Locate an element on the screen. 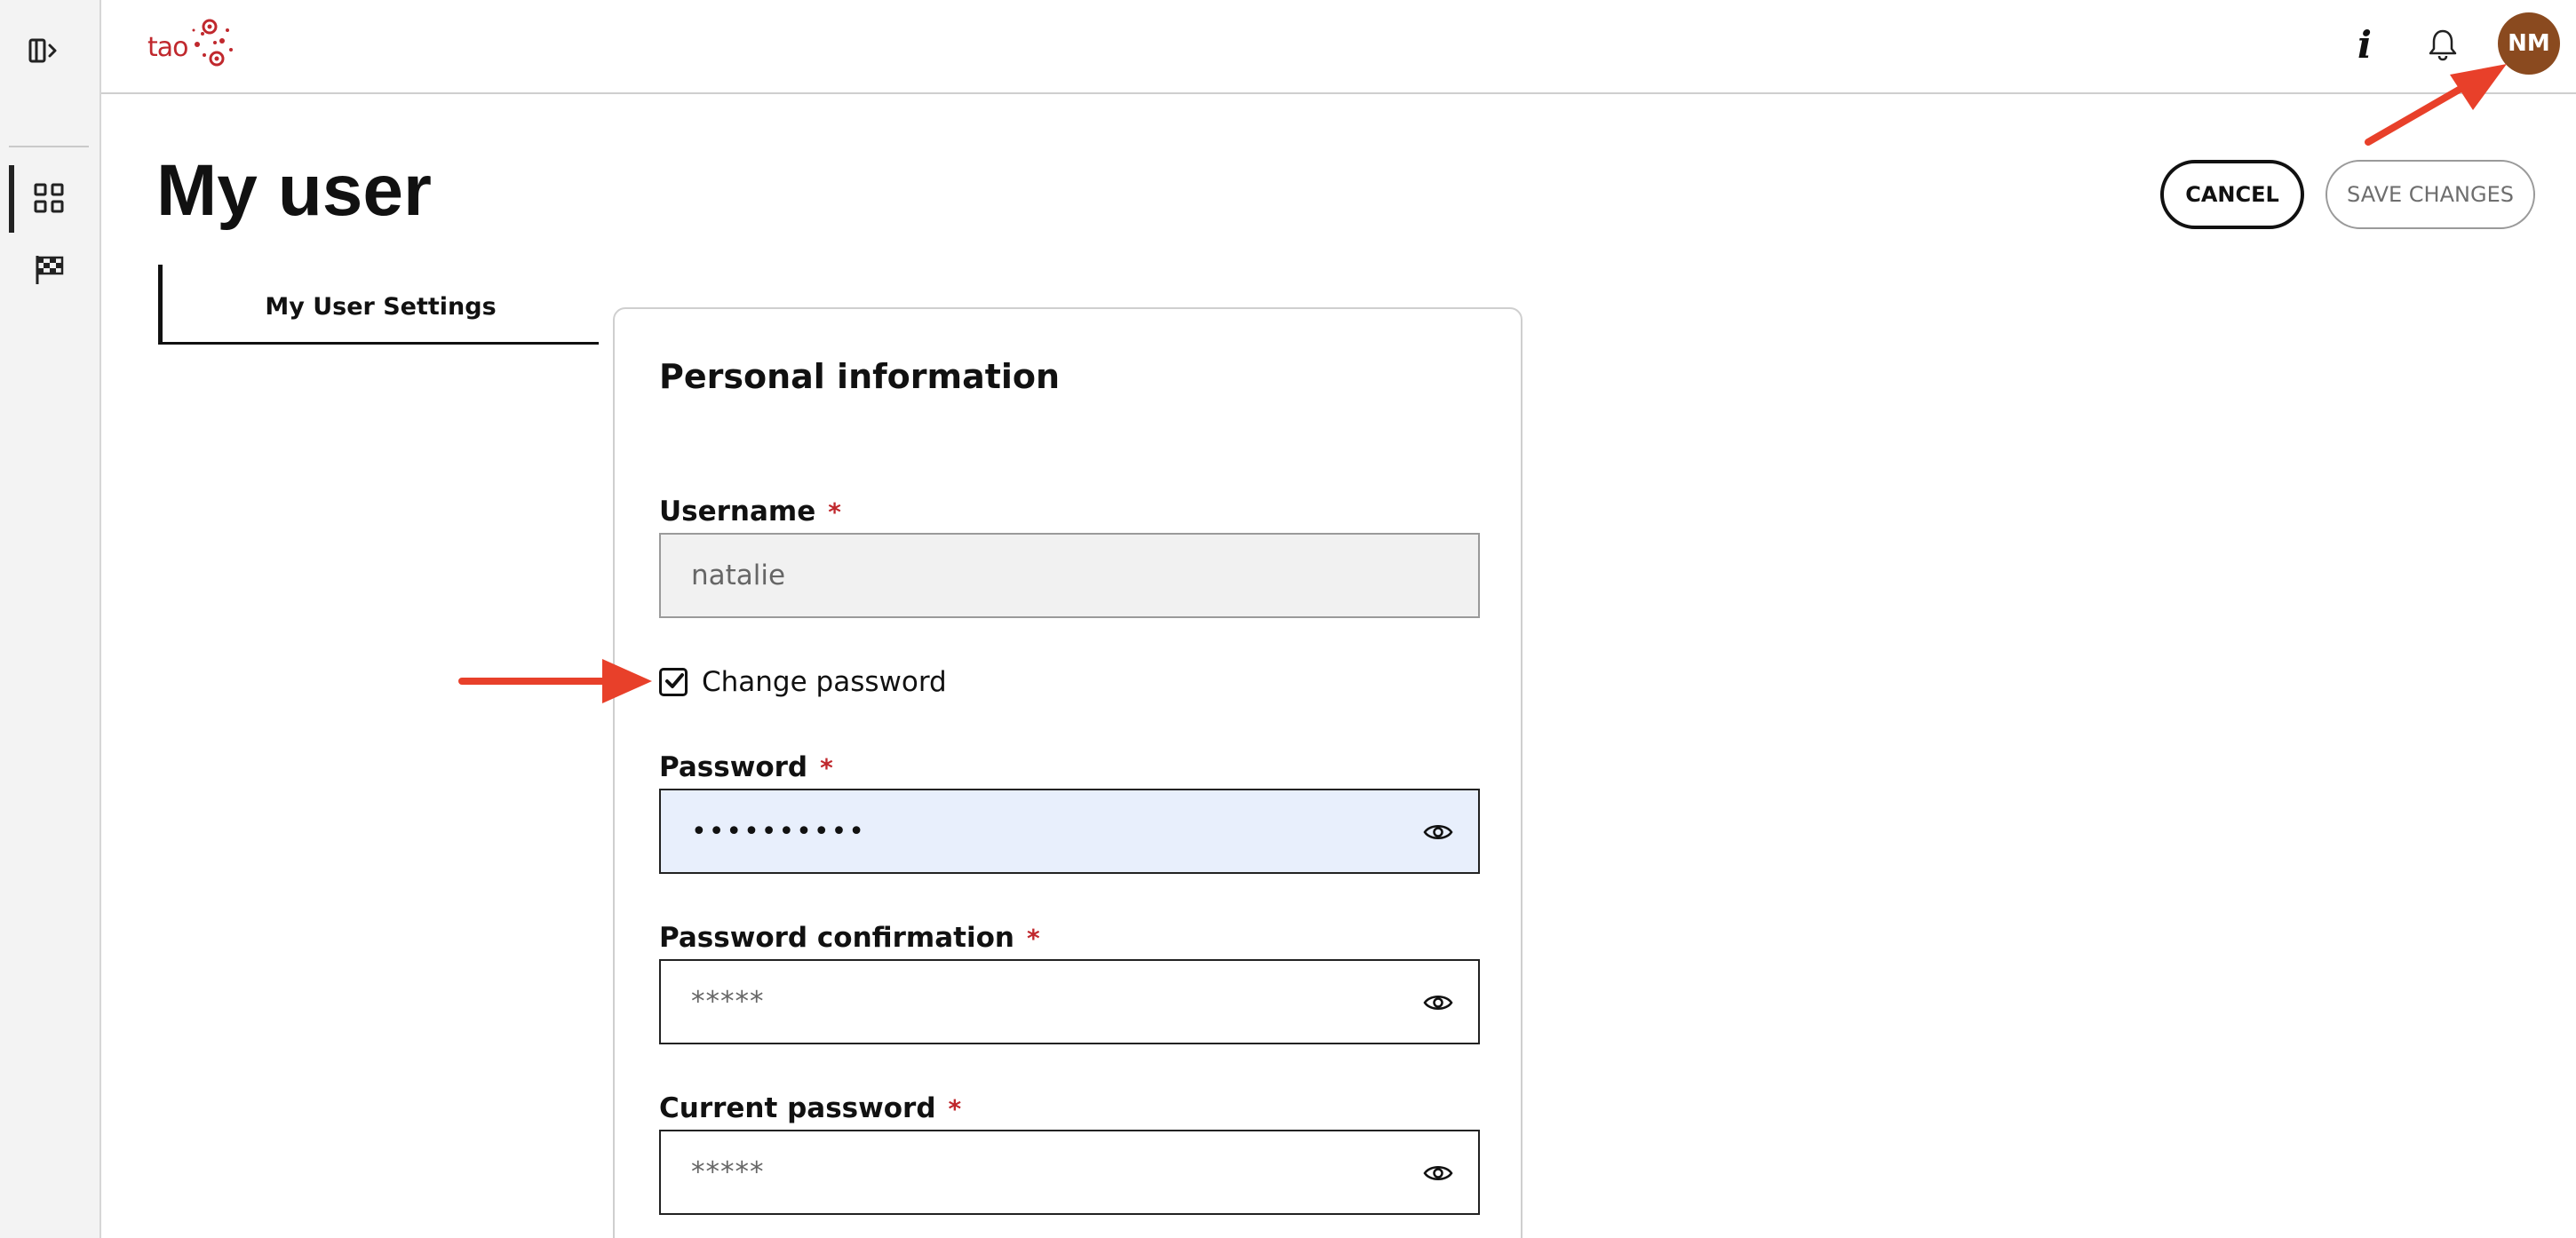 This screenshot has width=2576, height=1238. password-input: •••••••••• is located at coordinates (1069, 831).